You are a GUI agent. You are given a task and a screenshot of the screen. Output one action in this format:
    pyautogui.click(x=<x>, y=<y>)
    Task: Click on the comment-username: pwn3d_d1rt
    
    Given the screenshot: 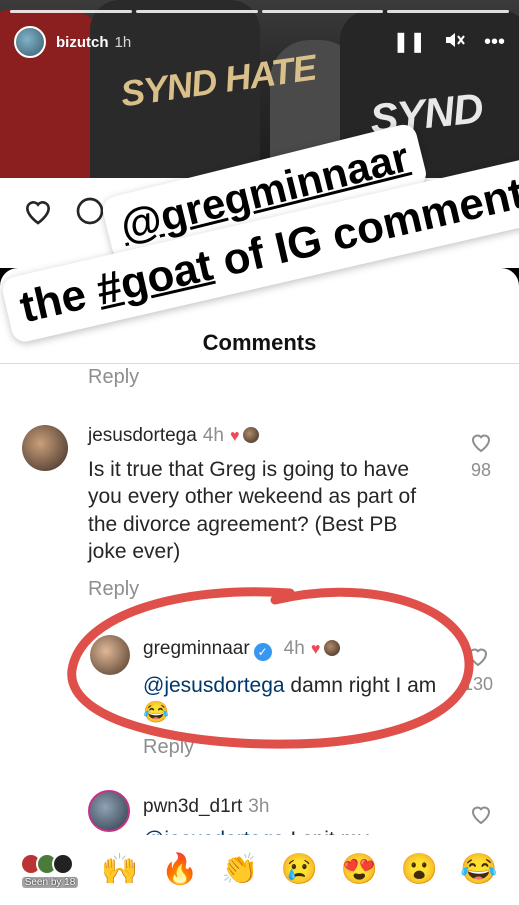 What is the action you would take?
    pyautogui.click(x=192, y=806)
    